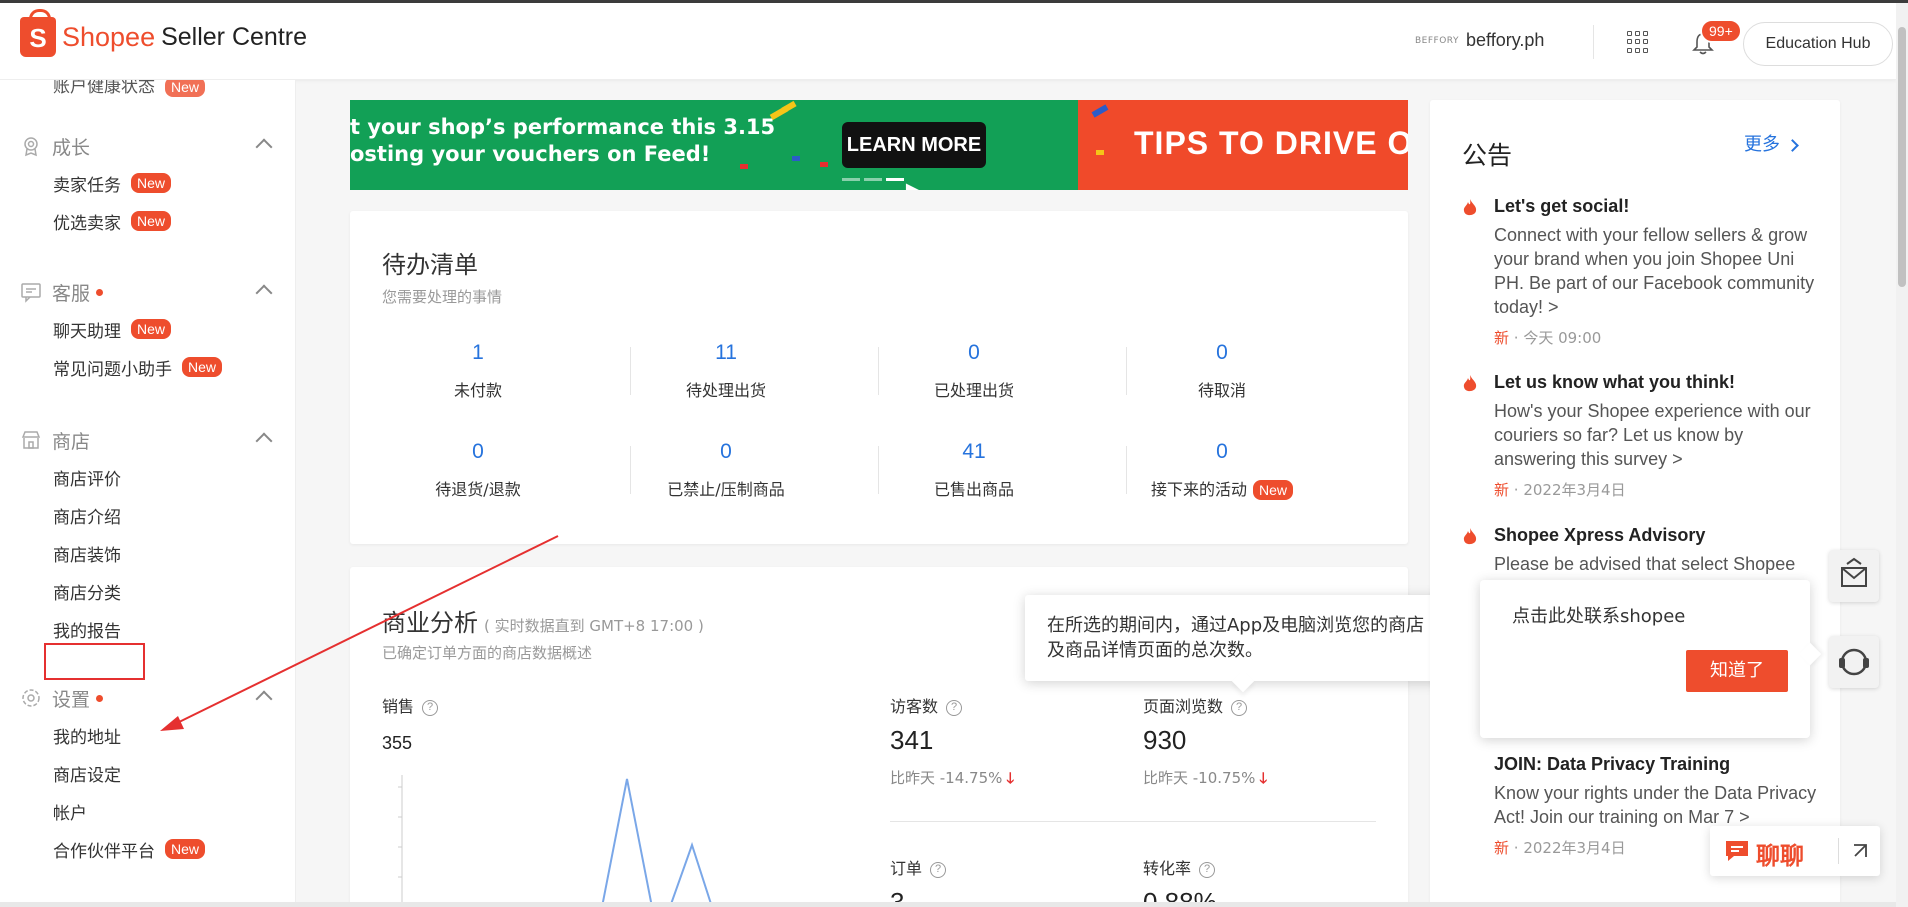  I want to click on contact-shopee-popup: 点击此处联系shopee 知道了, so click(1645, 659).